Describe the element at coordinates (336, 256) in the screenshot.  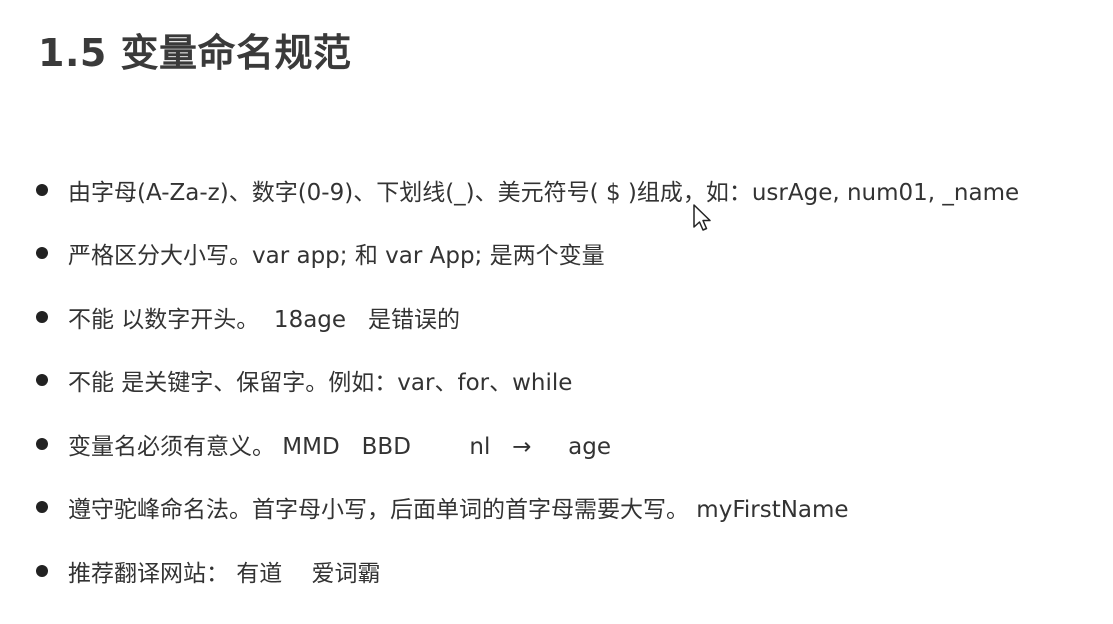
I see `bullet-text: 严格区分大小写。var app; 和 var App; 是两个变量` at that location.